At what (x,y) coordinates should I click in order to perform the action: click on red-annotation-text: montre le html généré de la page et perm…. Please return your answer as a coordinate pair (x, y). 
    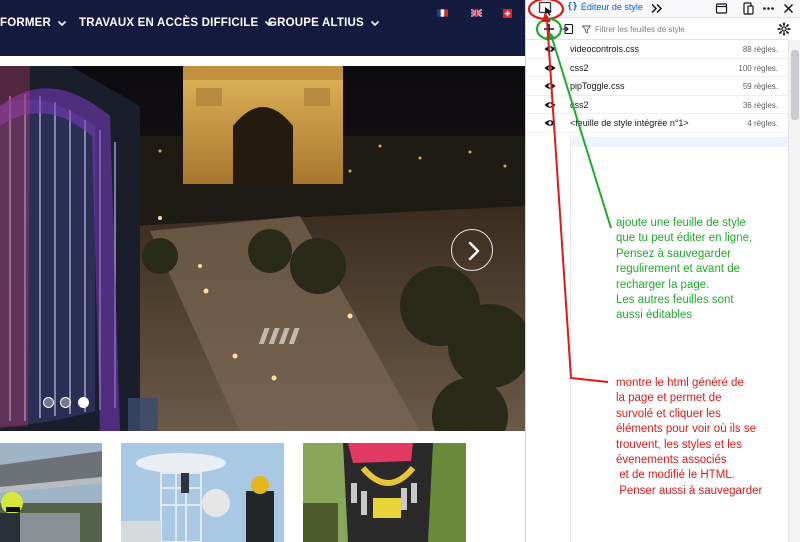
    Looking at the image, I should click on (689, 437).